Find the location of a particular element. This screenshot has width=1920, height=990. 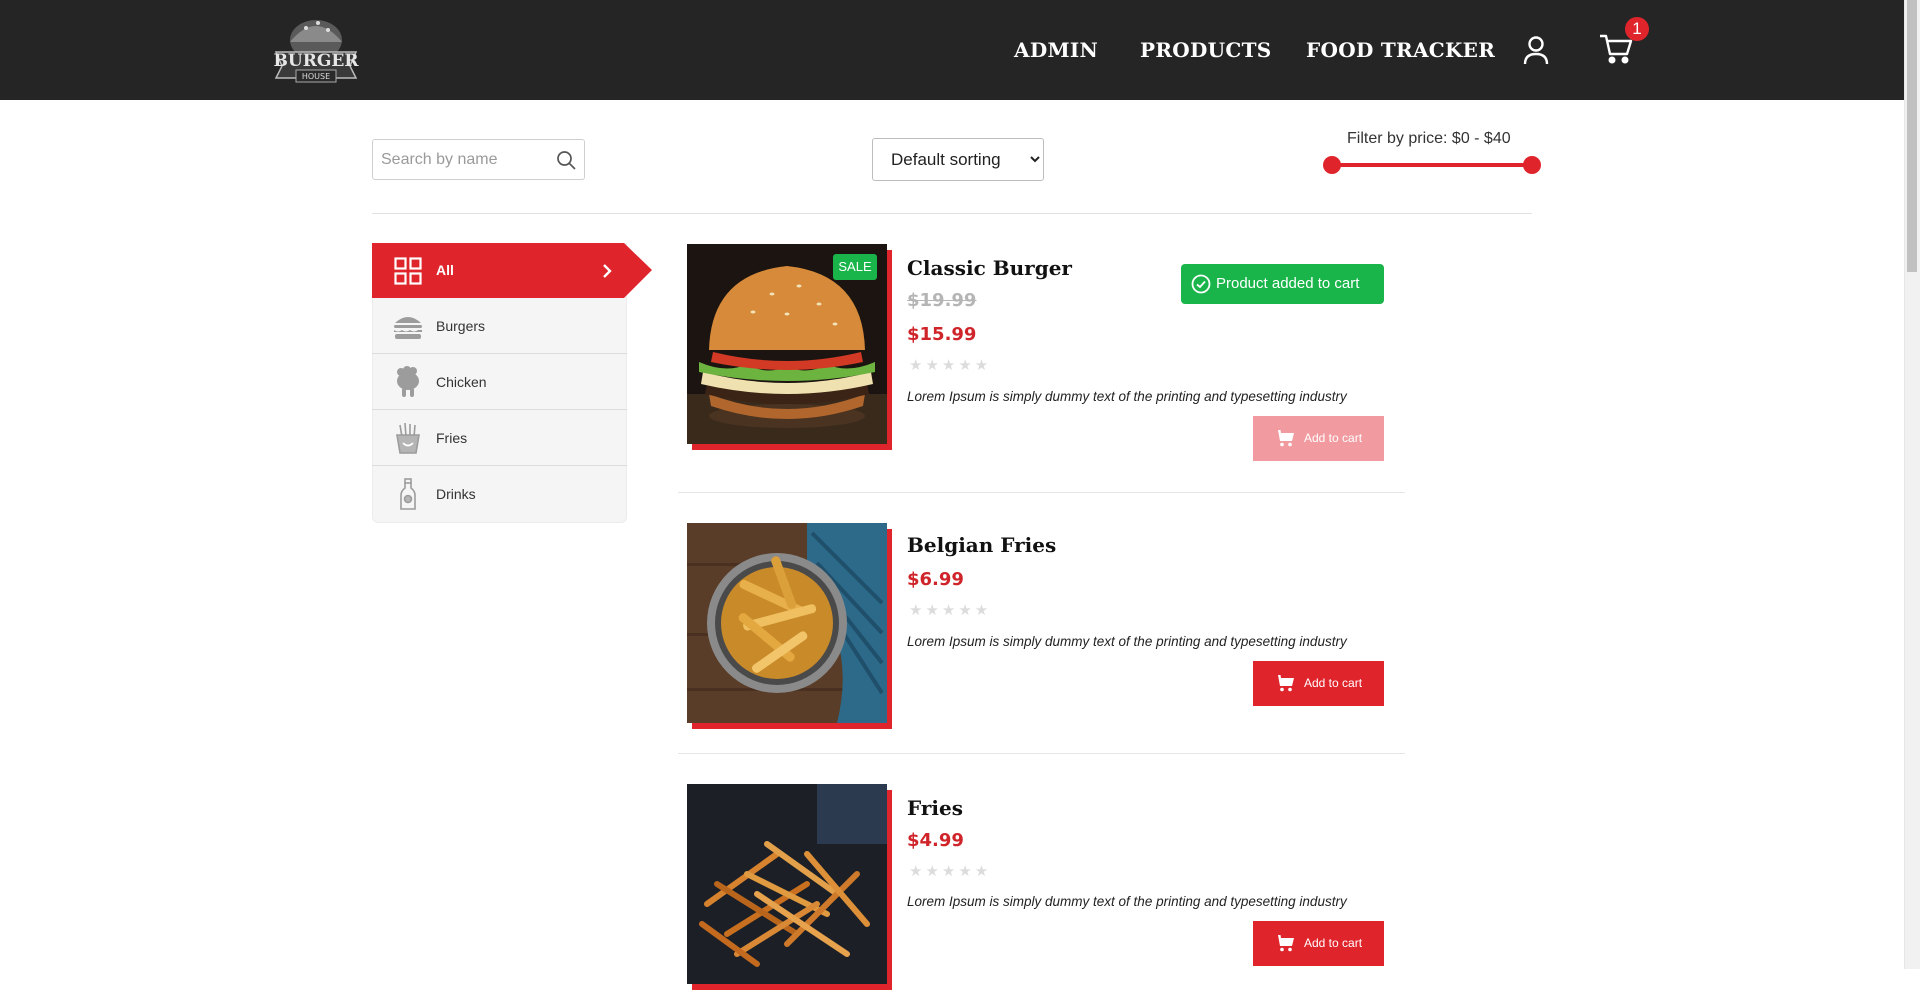

user-icon is located at coordinates (1536, 50).